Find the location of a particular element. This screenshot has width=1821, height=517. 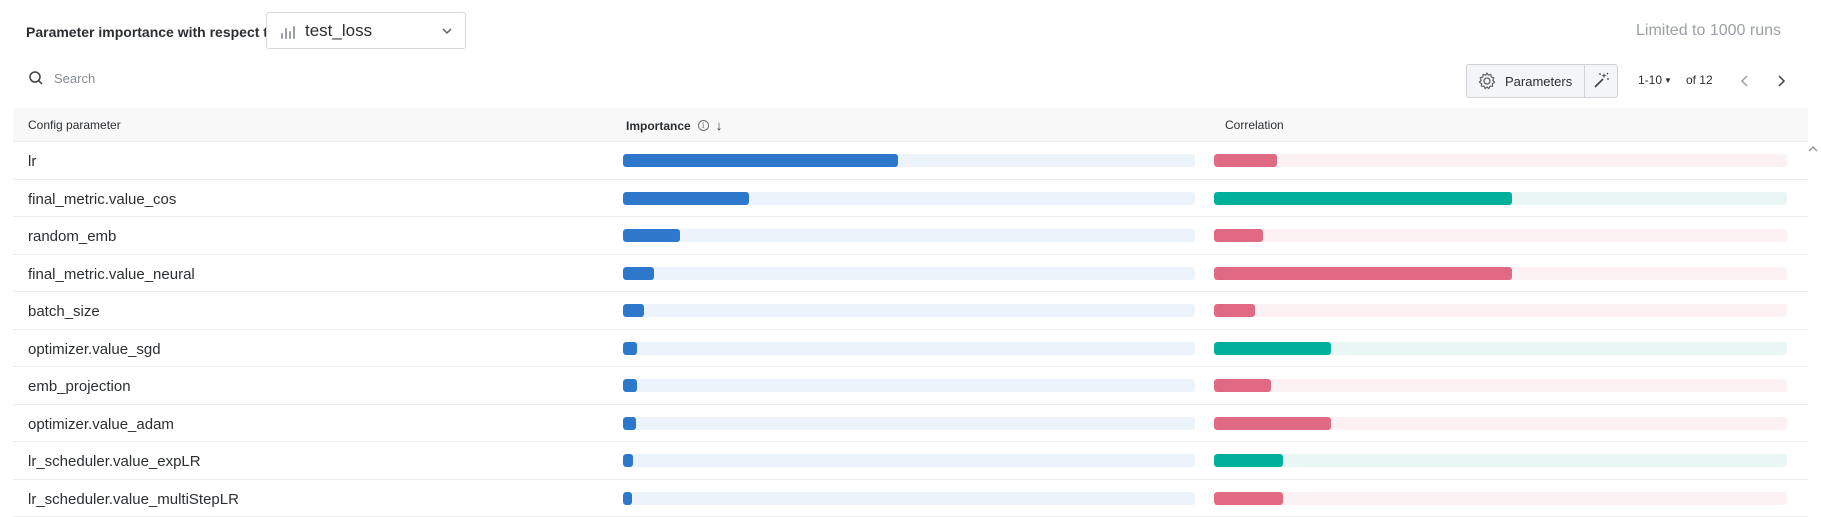

table-row: final_metric.value_neural is located at coordinates (910, 273).